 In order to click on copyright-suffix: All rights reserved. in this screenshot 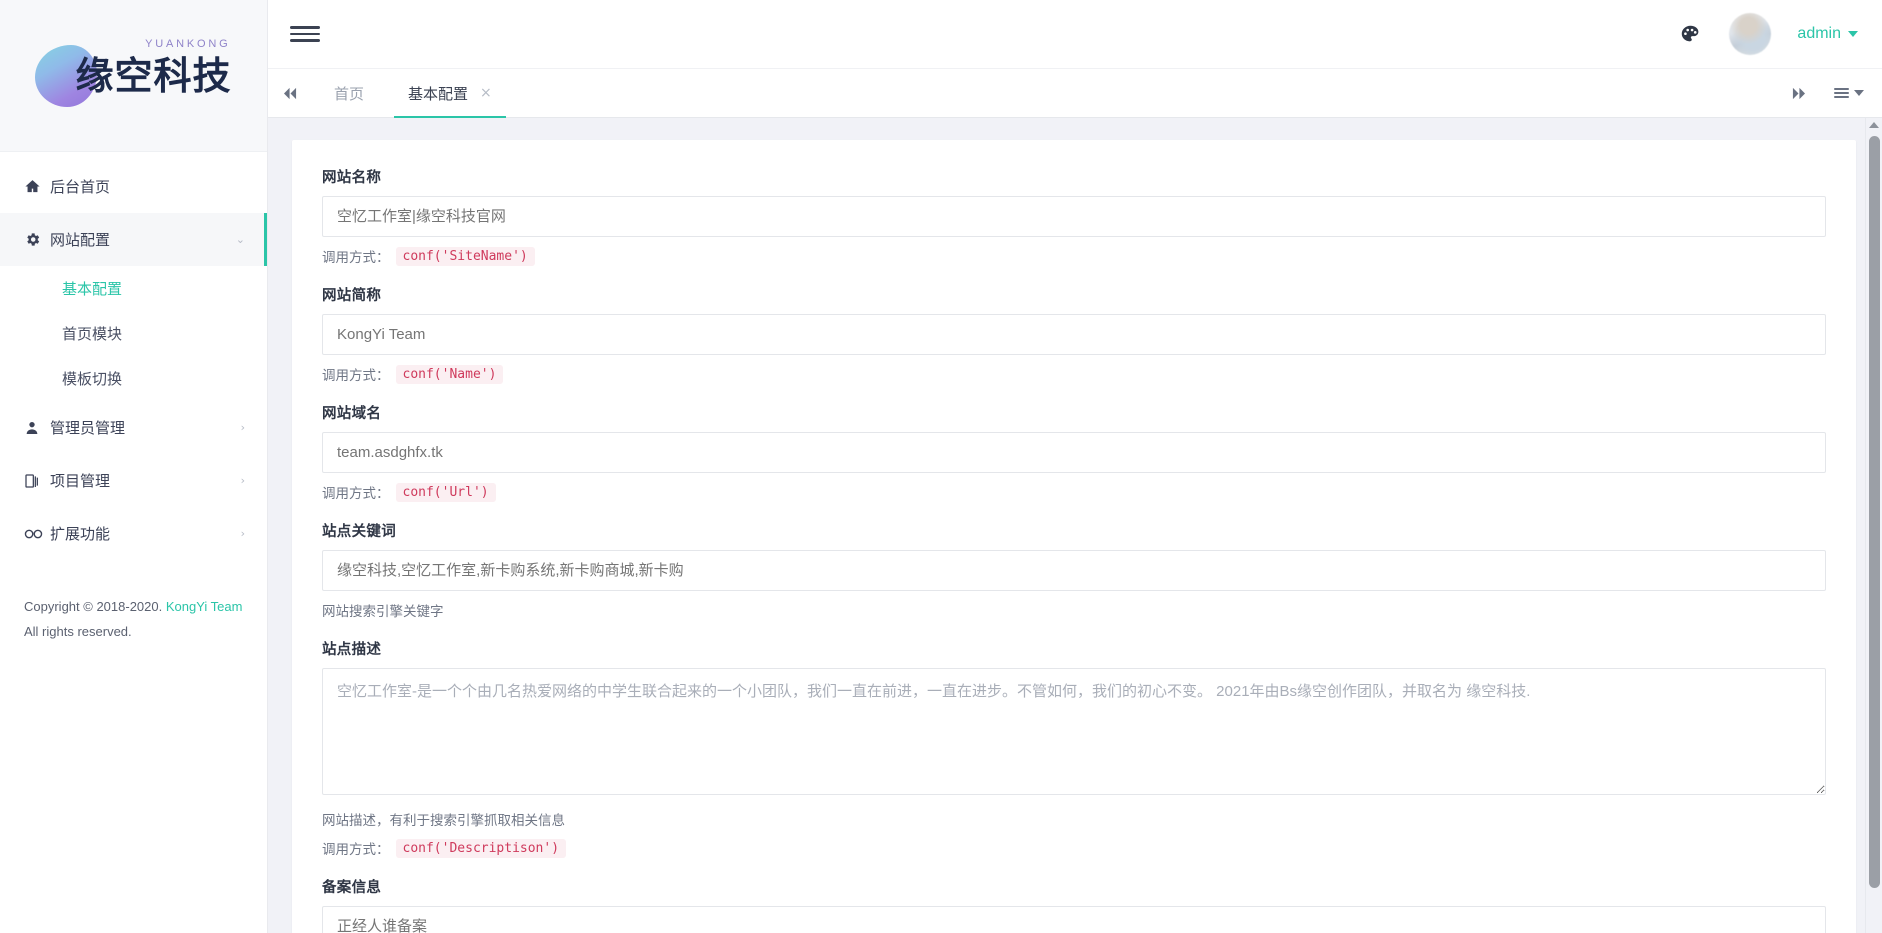, I will do `click(78, 631)`.